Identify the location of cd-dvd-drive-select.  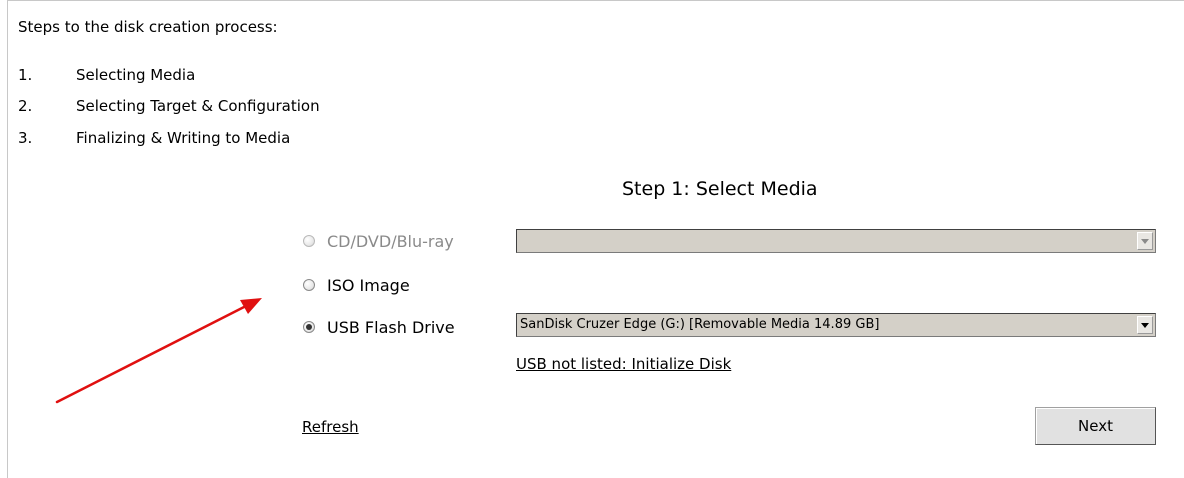
(836, 241).